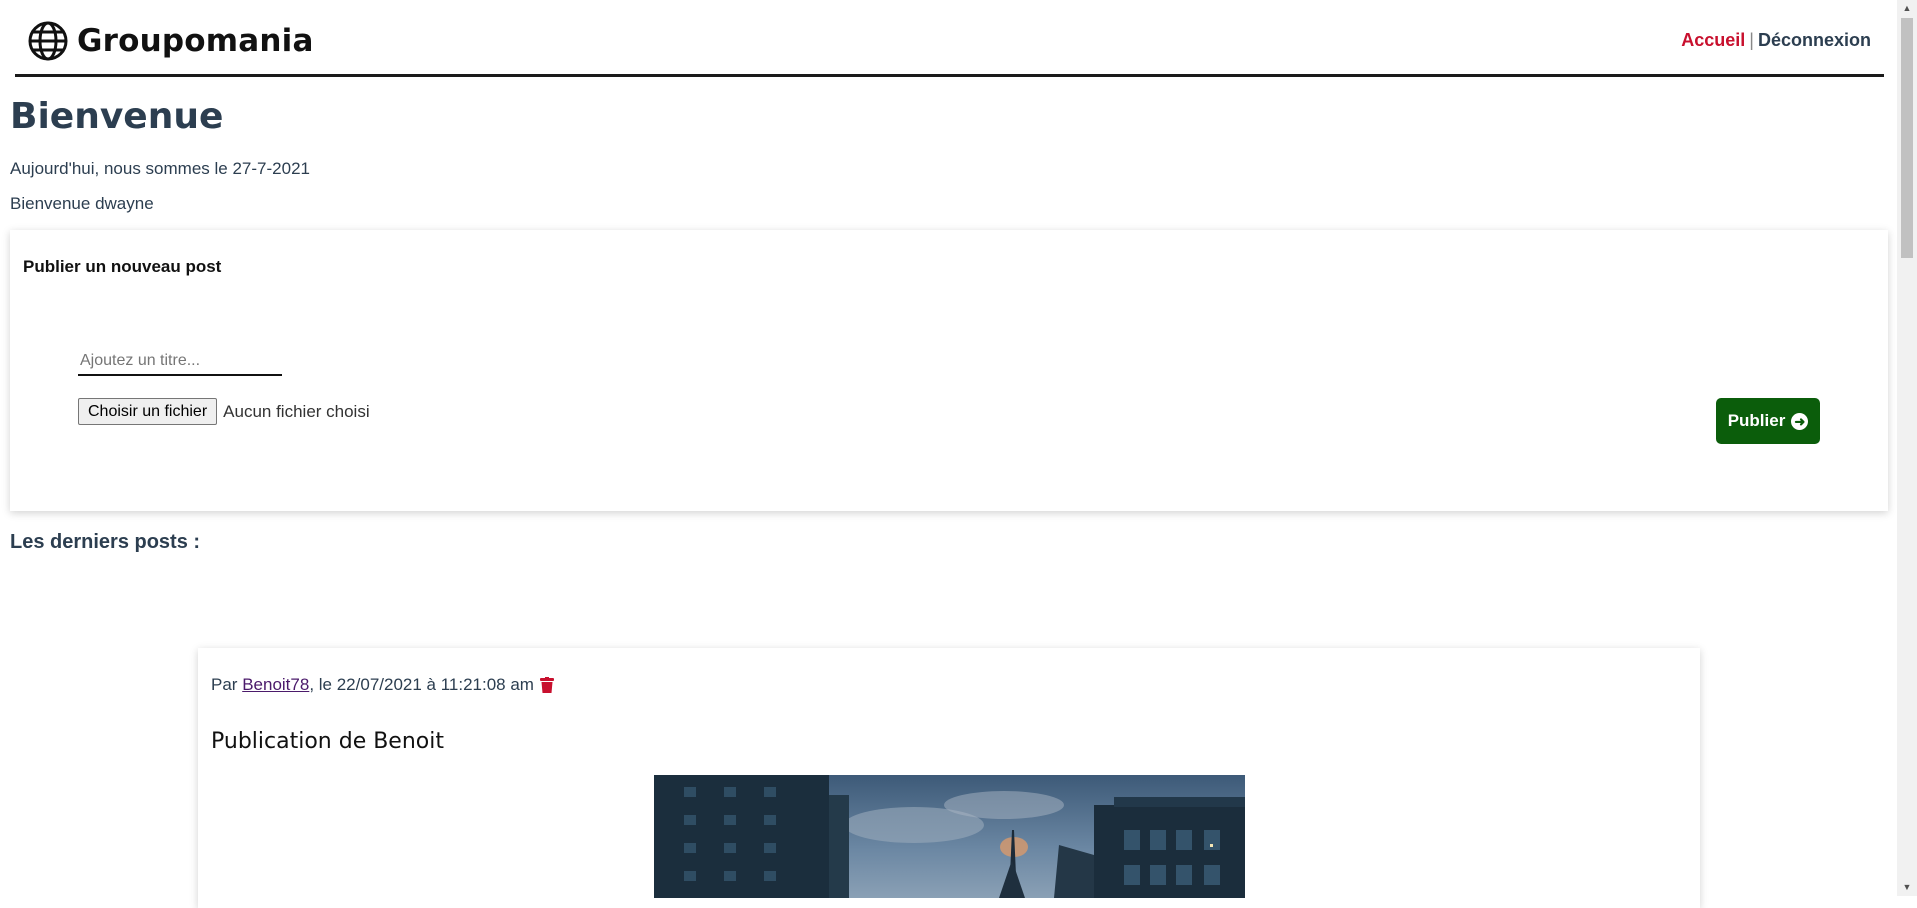 This screenshot has height=908, width=1917. Describe the element at coordinates (1907, 887) in the screenshot. I see `scroll-down-arrow-icon: ▼` at that location.